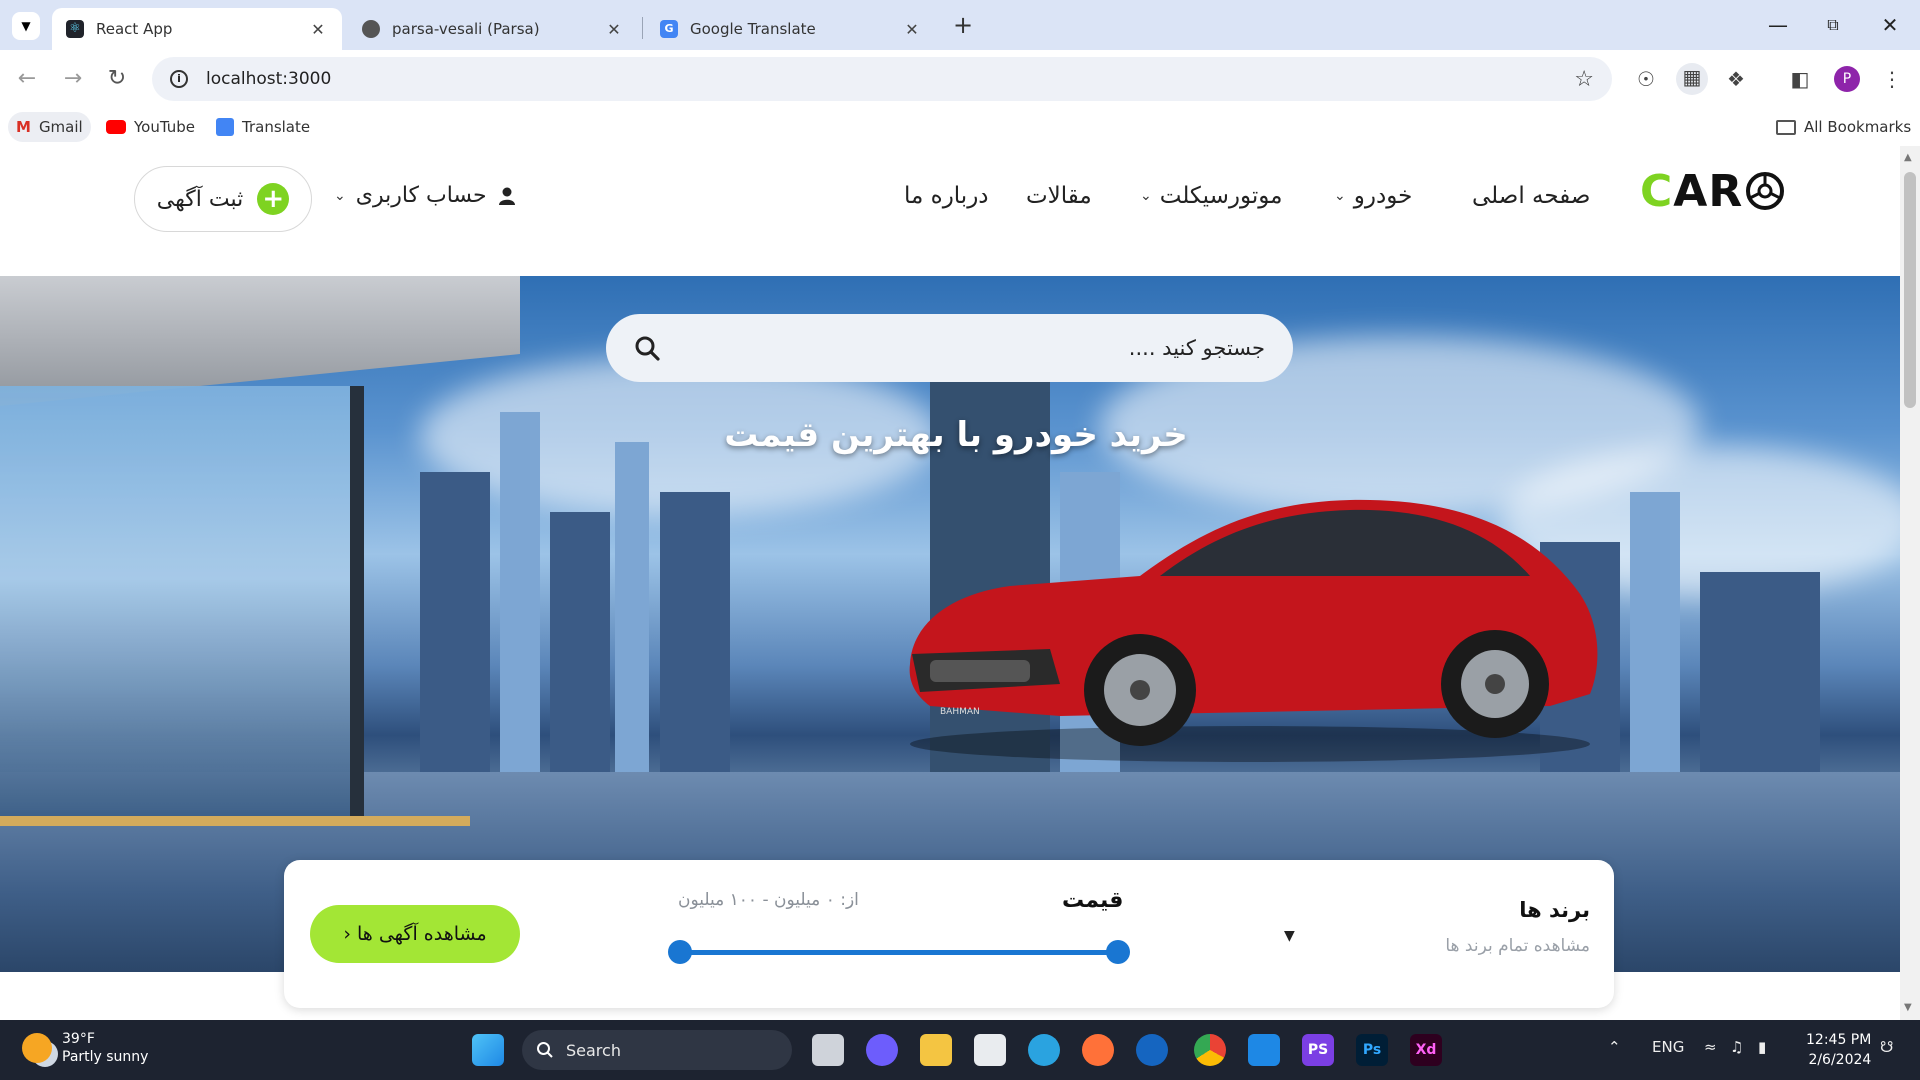 The image size is (1920, 1080). What do you see at coordinates (1517, 946) in the screenshot?
I see `brands-subtitle: مشاهده تمام برند ها` at bounding box center [1517, 946].